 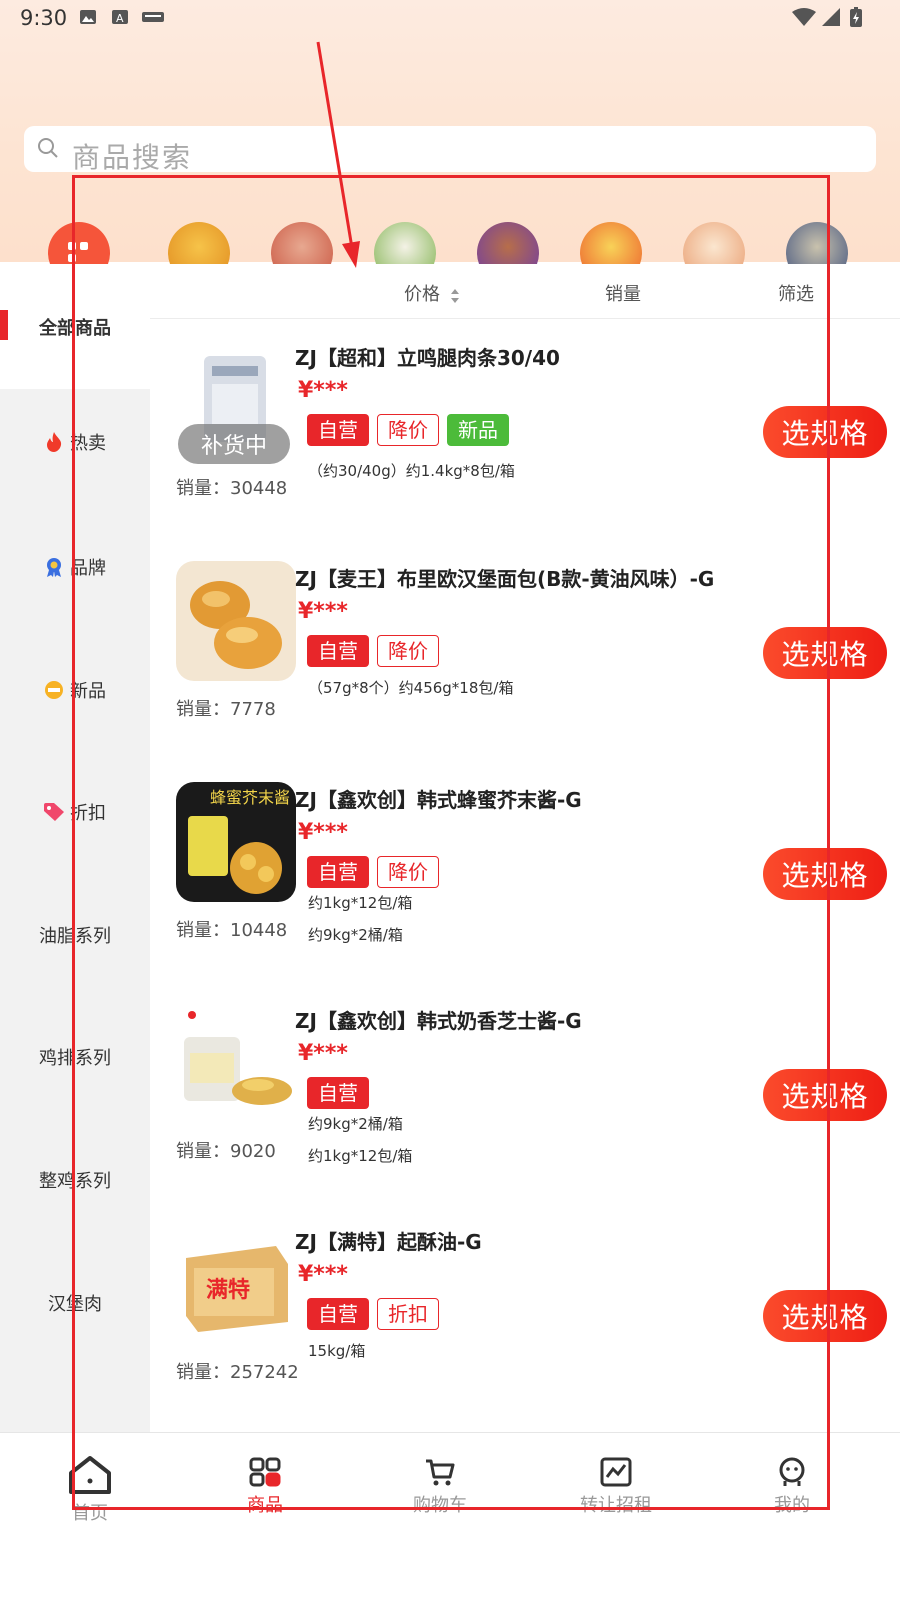 What do you see at coordinates (79, 243) in the screenshot?
I see `apps-icon` at bounding box center [79, 243].